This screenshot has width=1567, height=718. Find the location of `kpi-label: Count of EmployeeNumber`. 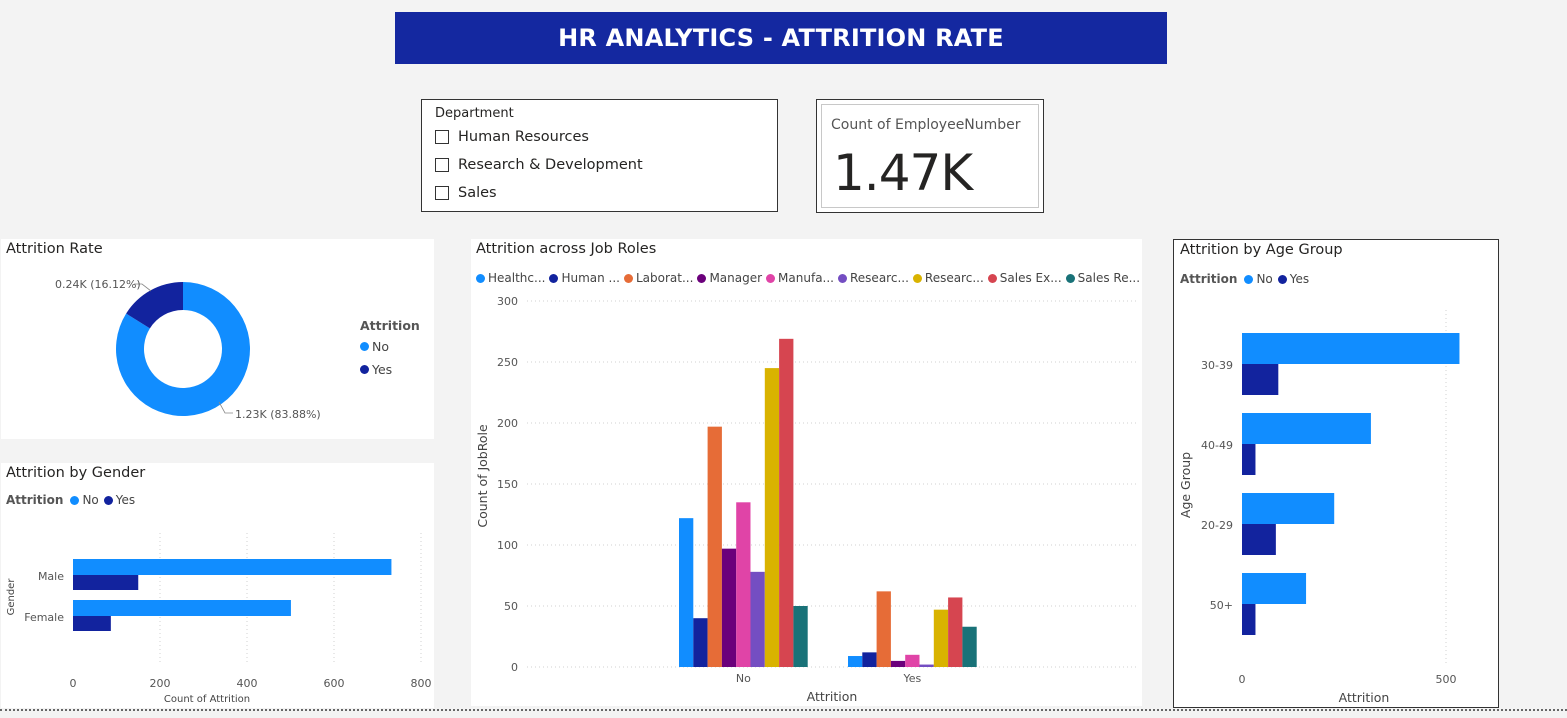

kpi-label: Count of EmployeeNumber is located at coordinates (926, 125).